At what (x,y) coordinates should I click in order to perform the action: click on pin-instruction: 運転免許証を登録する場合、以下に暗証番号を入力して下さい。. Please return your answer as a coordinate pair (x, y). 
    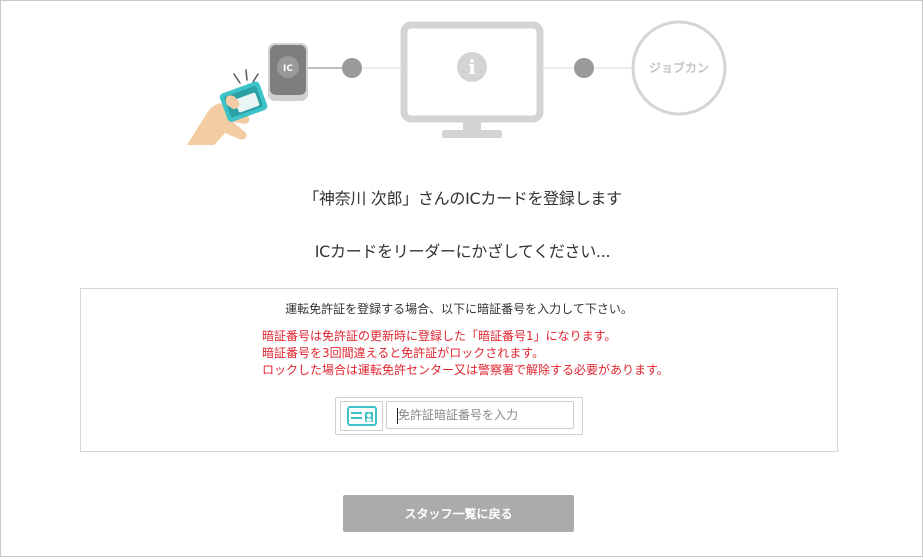
    Looking at the image, I should click on (459, 309).